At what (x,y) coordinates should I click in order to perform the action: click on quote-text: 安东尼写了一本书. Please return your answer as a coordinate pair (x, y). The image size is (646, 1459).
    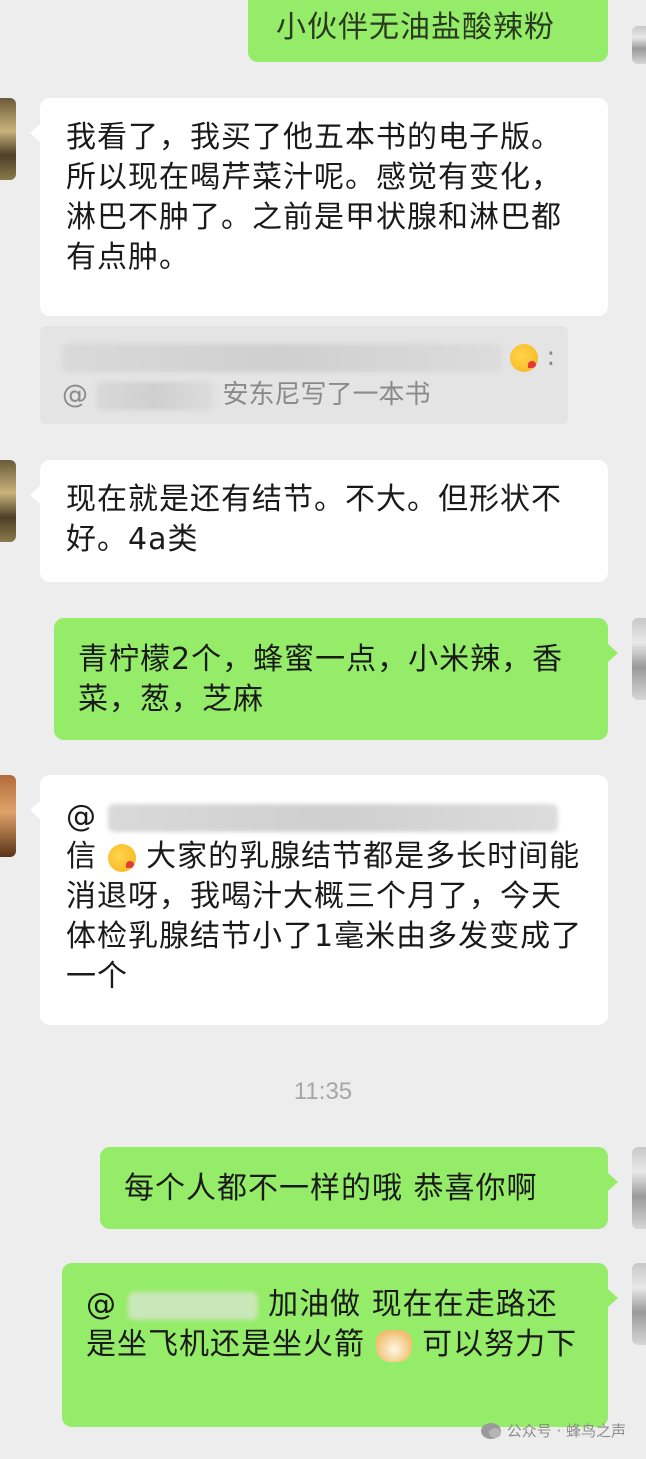
    Looking at the image, I should click on (326, 395).